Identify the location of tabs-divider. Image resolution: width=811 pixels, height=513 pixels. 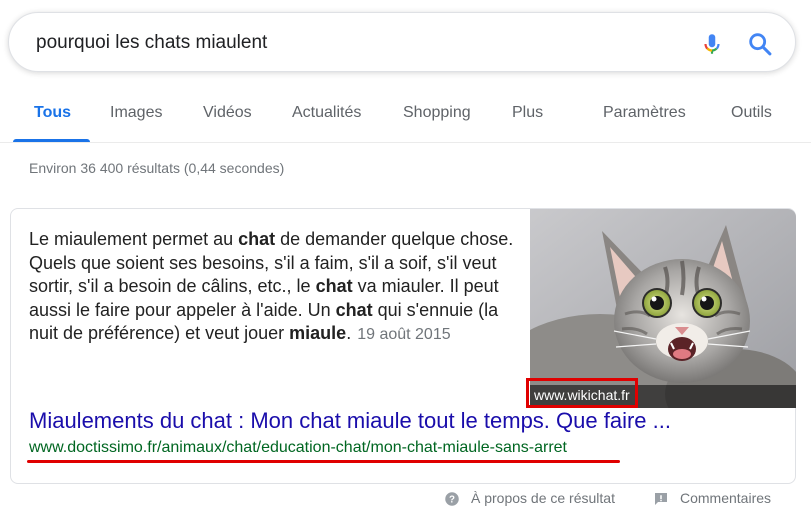
(405, 142).